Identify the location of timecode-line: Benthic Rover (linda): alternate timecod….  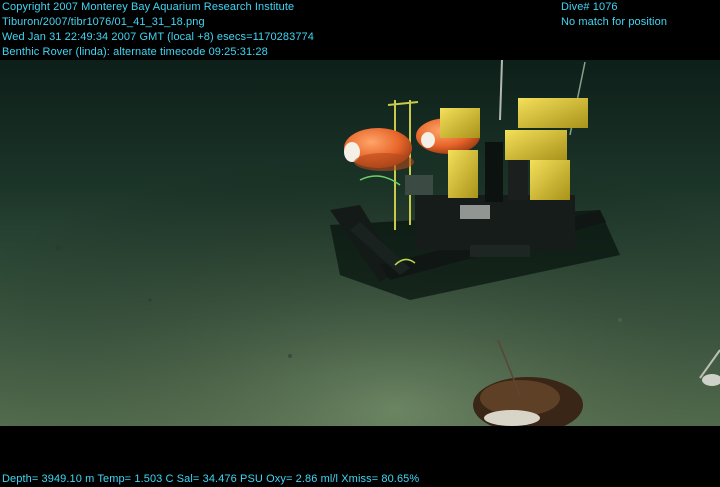
(135, 52).